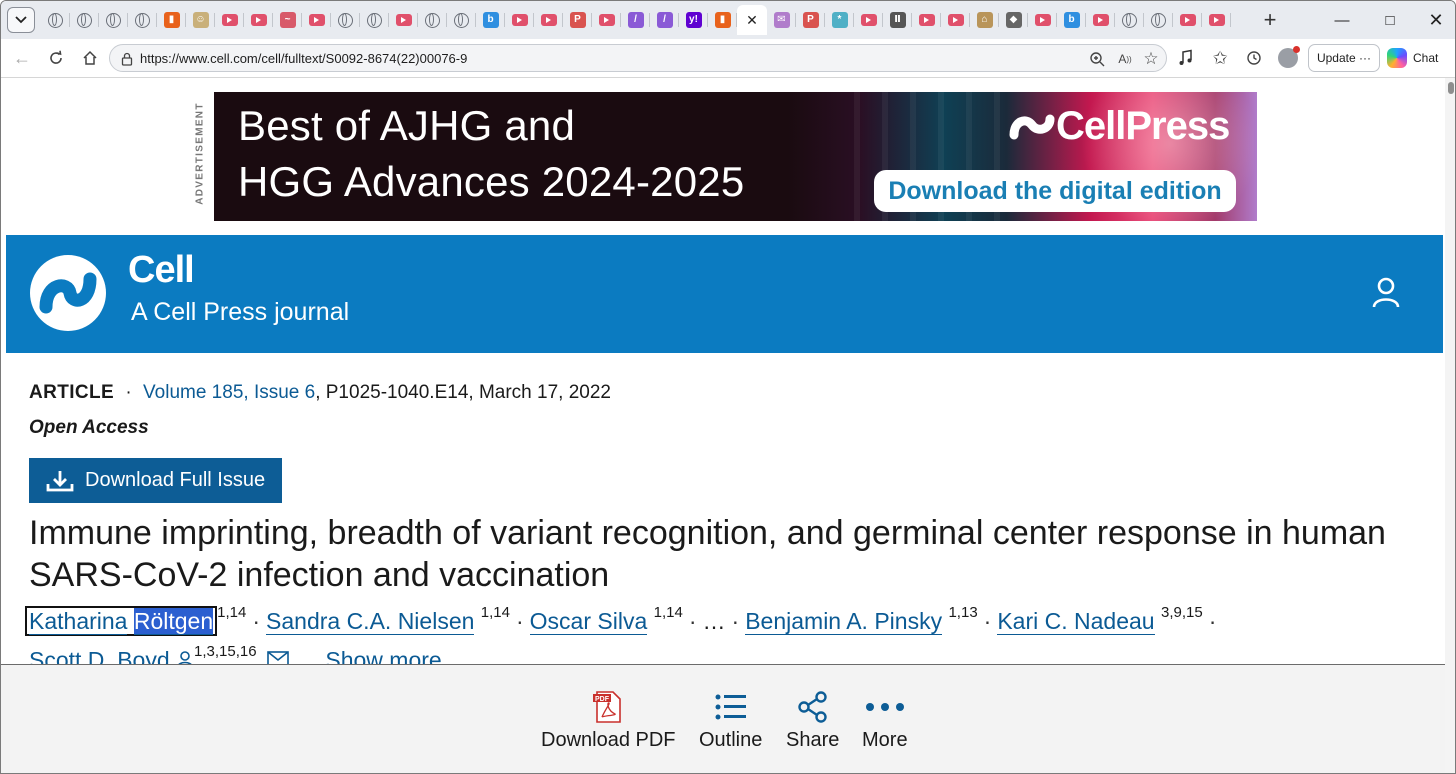 The image size is (1456, 774). What do you see at coordinates (1270, 20) in the screenshot?
I see `new-tab-button: +` at bounding box center [1270, 20].